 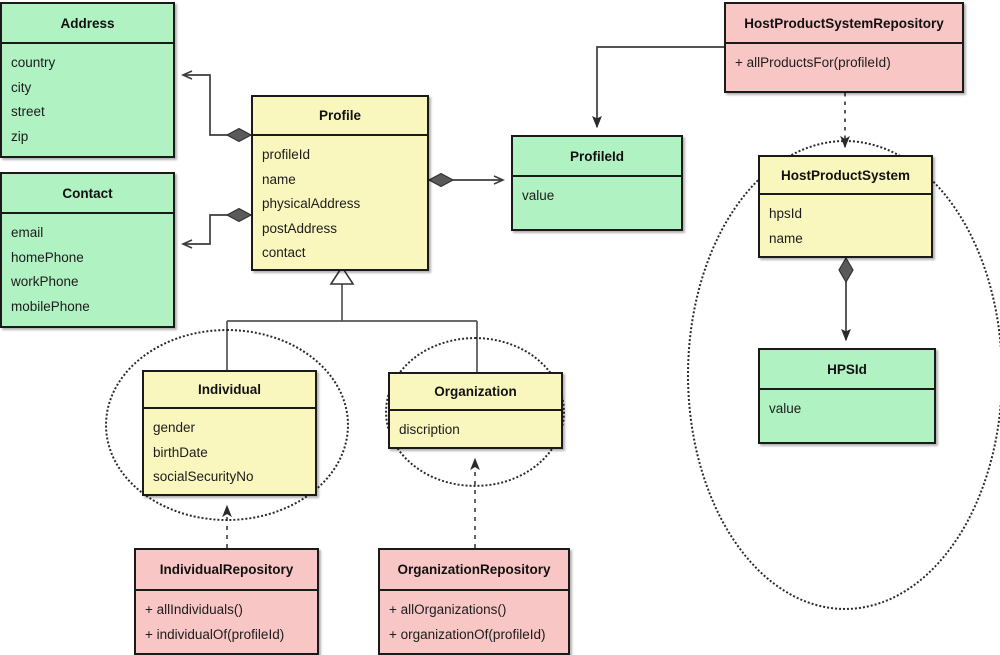 I want to click on class-box-hpsid: HPSId value, so click(x=847, y=396).